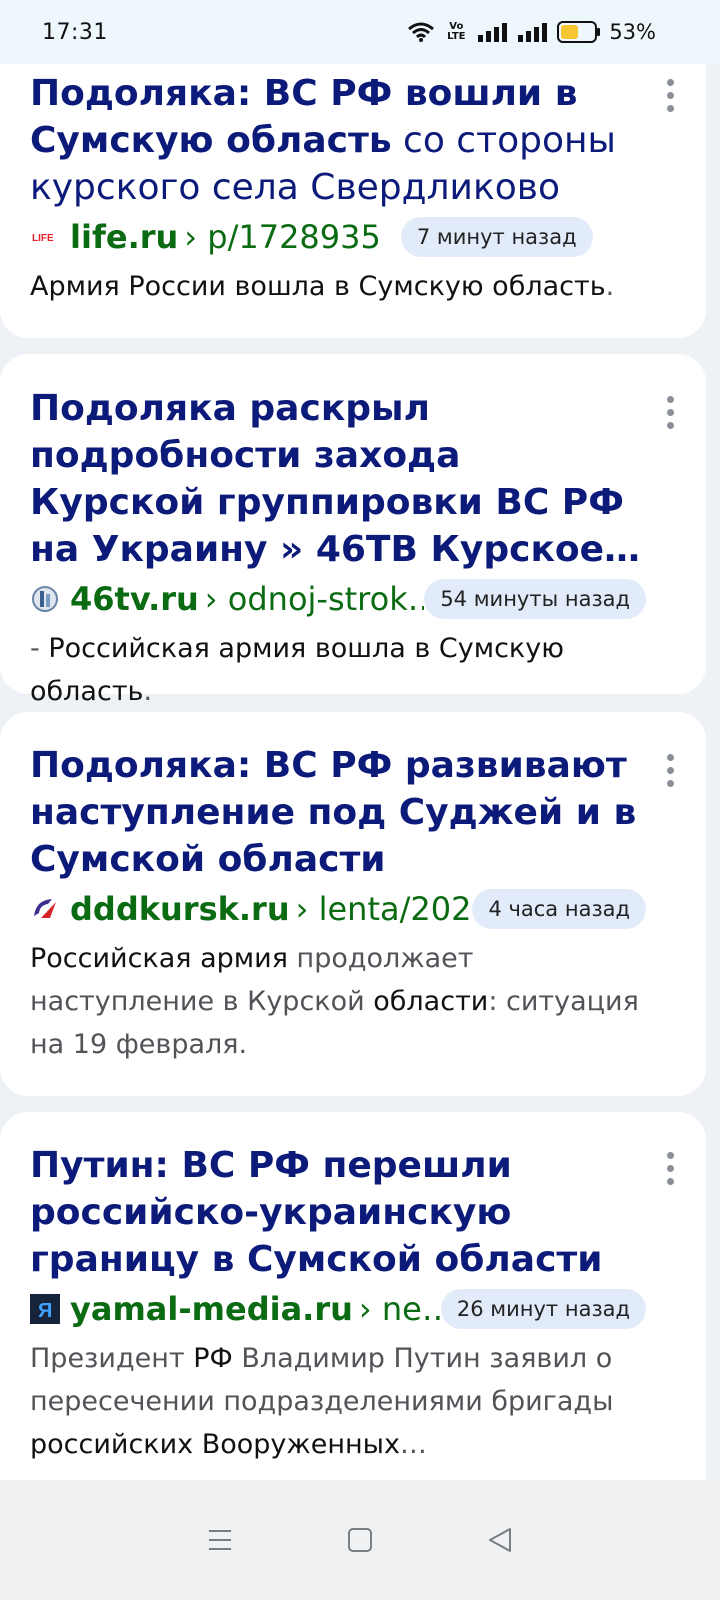 This screenshot has width=720, height=1600. What do you see at coordinates (559, 909) in the screenshot?
I see `time-badge: 4 часа назад` at bounding box center [559, 909].